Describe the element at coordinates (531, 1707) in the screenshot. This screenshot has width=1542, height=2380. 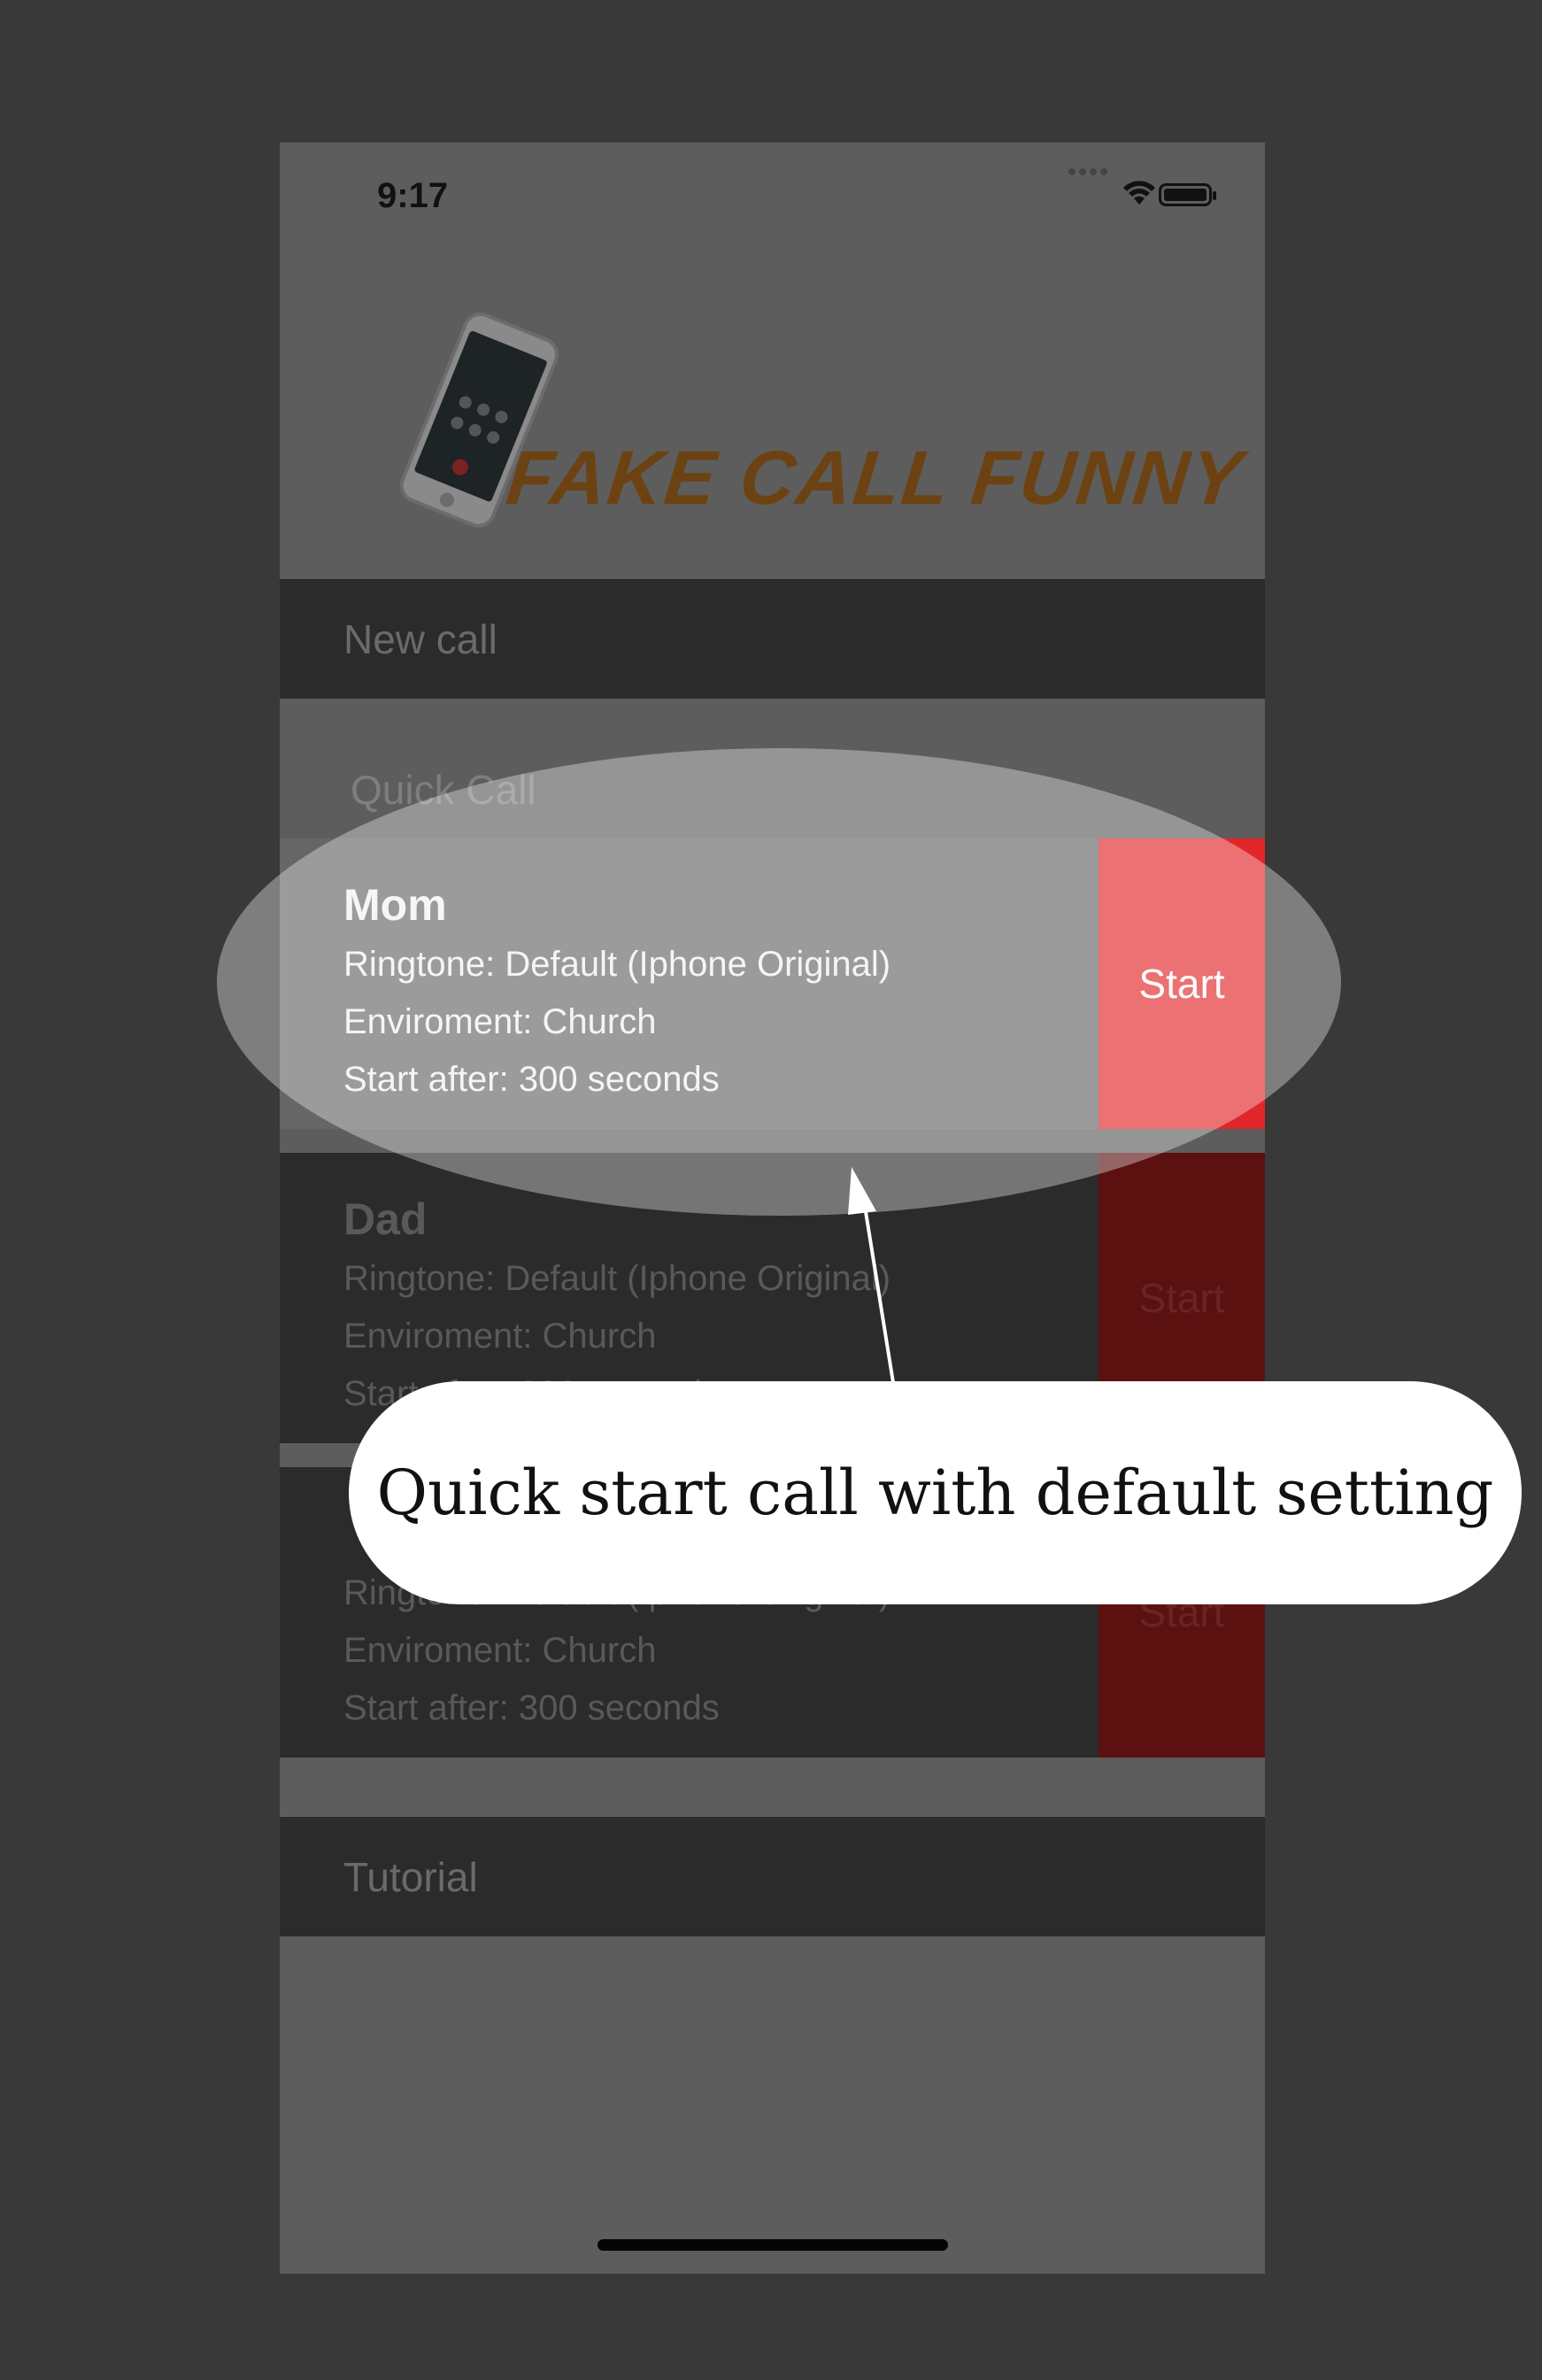
I see `start-after-text: Start after: 300 seconds` at that location.